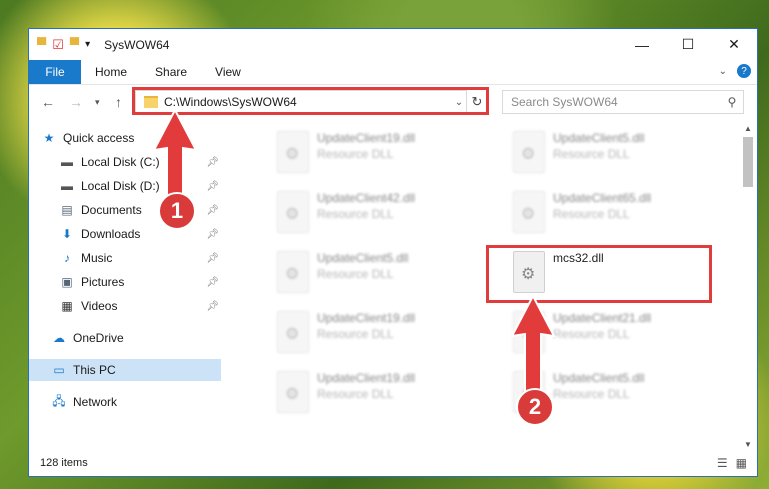  Describe the element at coordinates (140, 306) in the screenshot. I see `sidebar-item-videos: ▦ Videos 📌︎` at that location.